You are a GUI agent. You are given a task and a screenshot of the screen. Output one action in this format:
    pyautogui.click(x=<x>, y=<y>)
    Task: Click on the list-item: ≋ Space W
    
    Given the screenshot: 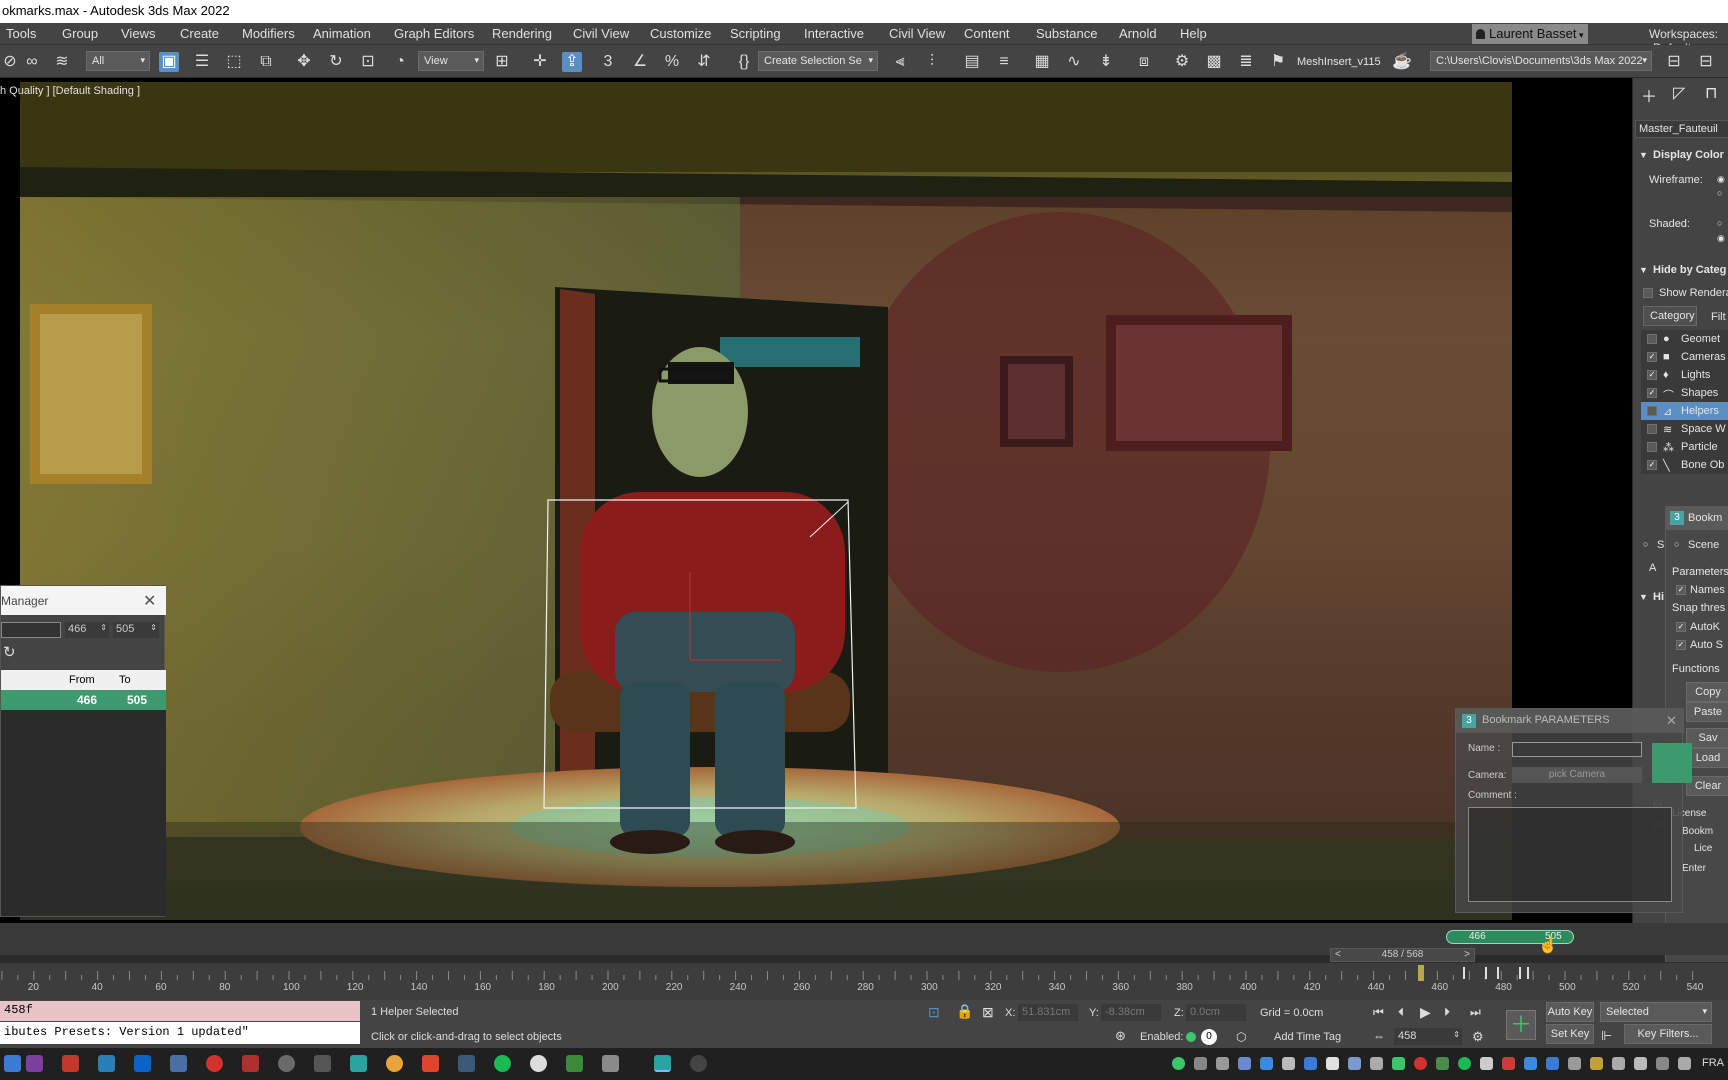 What is the action you would take?
    pyautogui.click(x=1684, y=429)
    